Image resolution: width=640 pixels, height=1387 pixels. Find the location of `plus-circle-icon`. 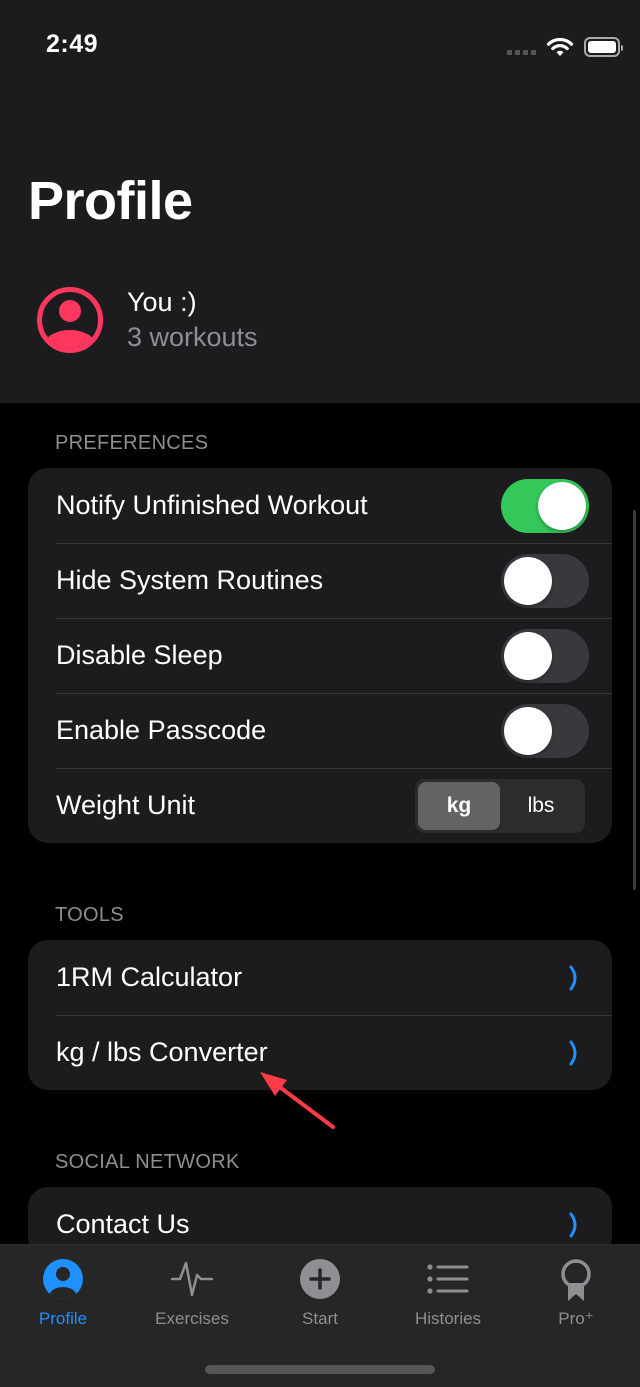

plus-circle-icon is located at coordinates (320, 1279).